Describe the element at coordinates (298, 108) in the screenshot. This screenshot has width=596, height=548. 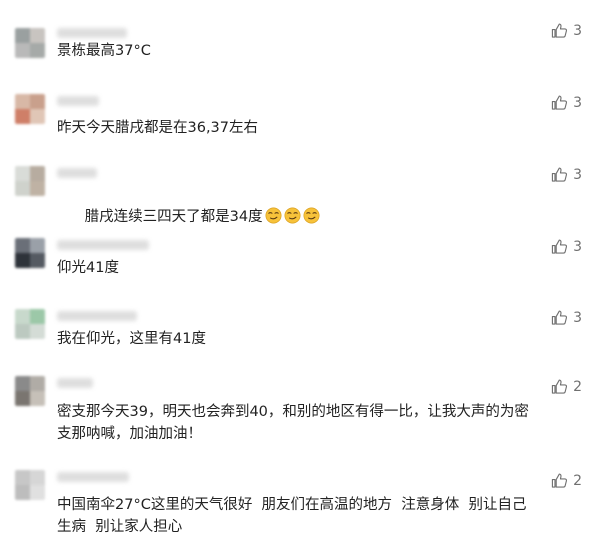
I see `comment-item: 昨天今天腊戌都是在36,37左右 3` at that location.